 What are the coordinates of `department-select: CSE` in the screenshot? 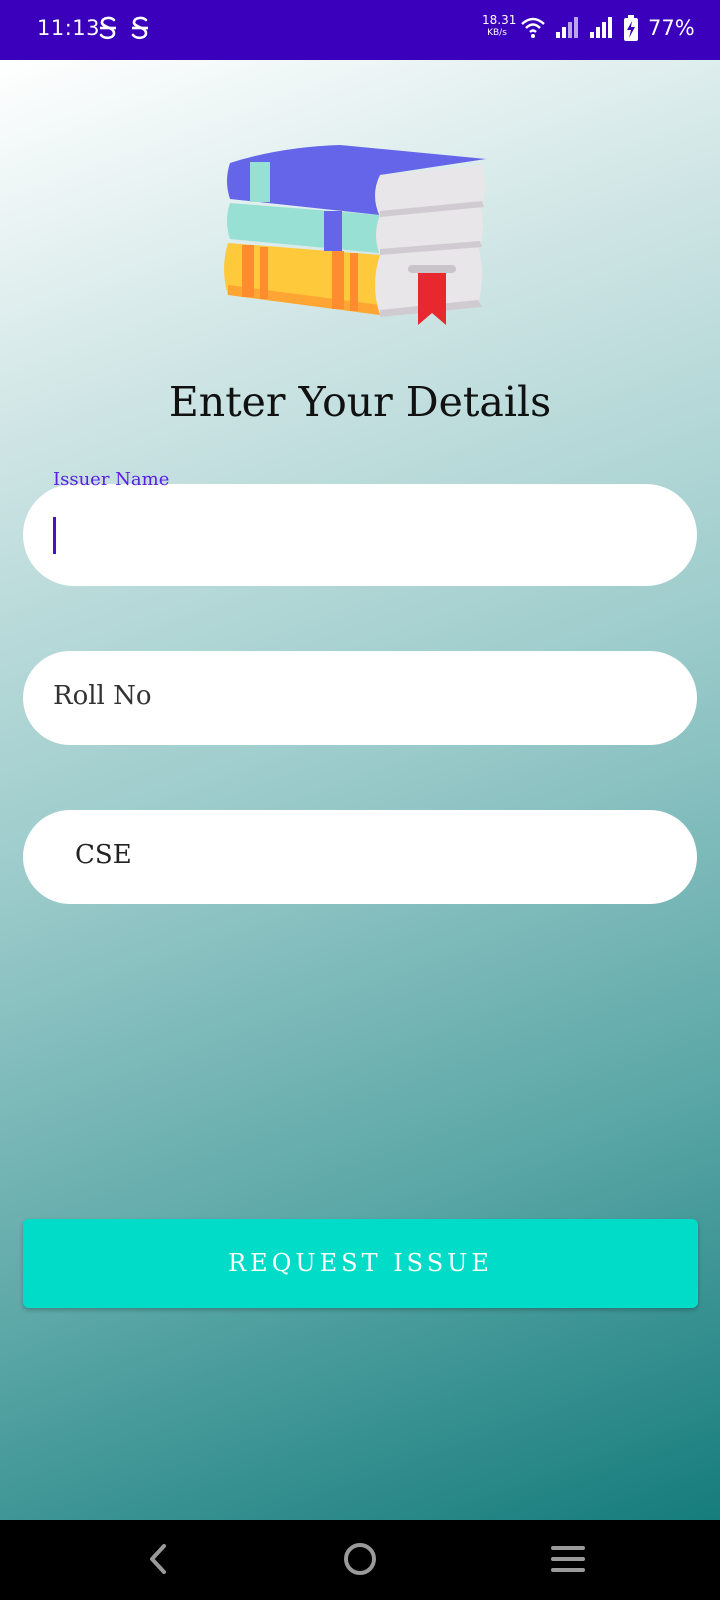 It's located at (360, 857).